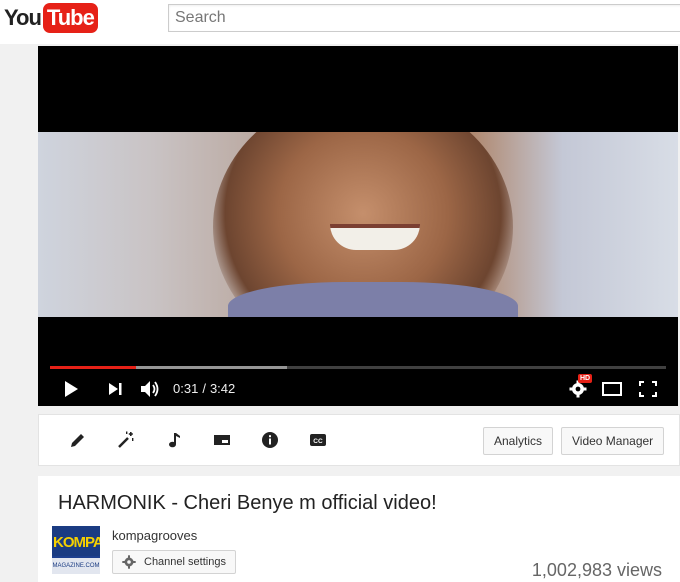 This screenshot has width=680, height=582. What do you see at coordinates (222, 440) in the screenshot?
I see `end-screen-icon` at bounding box center [222, 440].